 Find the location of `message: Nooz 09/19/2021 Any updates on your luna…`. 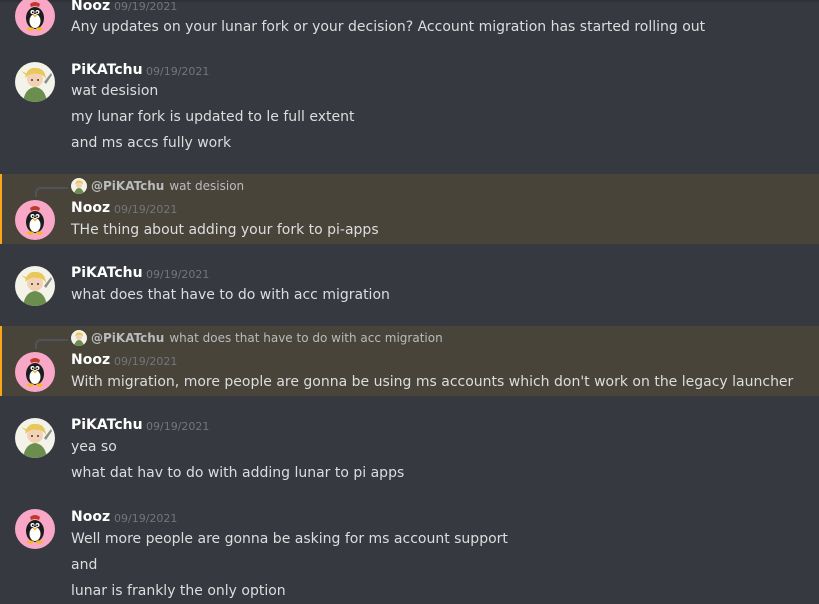

message: Nooz 09/19/2021 Any updates on your luna… is located at coordinates (409, 24).